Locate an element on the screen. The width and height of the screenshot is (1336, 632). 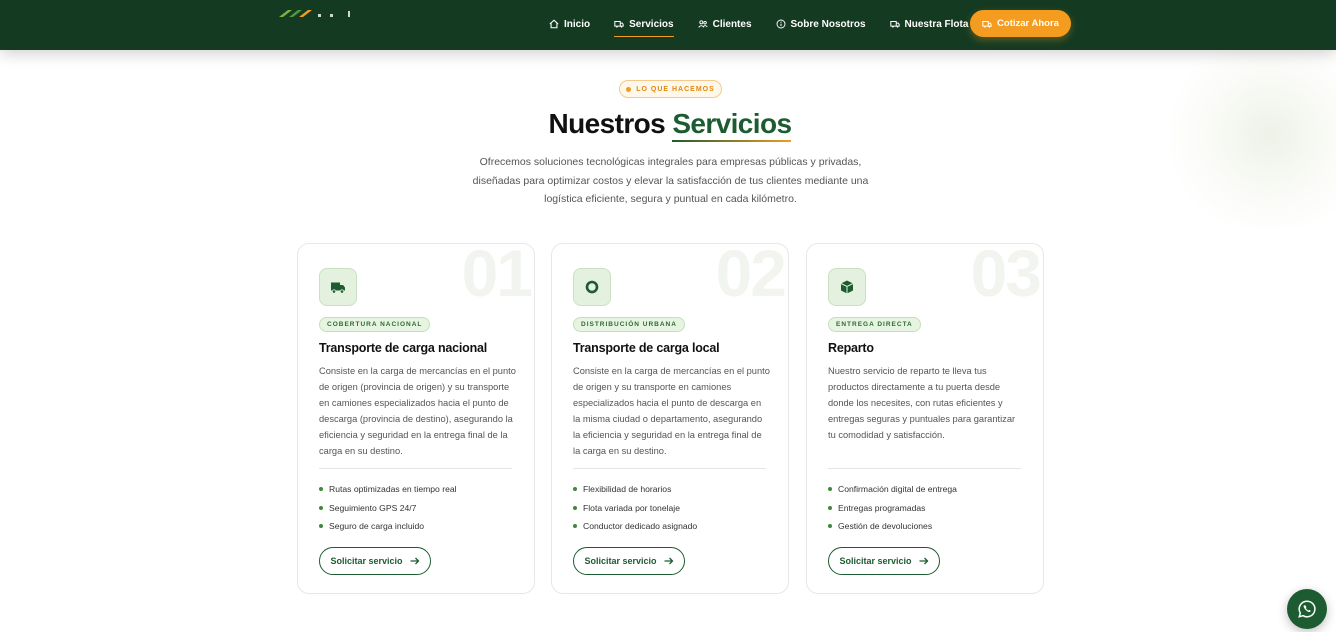
feature-item: Confirmación digital de entrega is located at coordinates (892, 489).